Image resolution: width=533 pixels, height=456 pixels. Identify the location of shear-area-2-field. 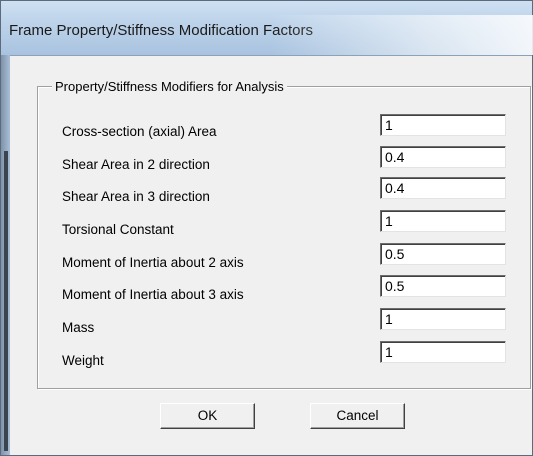
(443, 157).